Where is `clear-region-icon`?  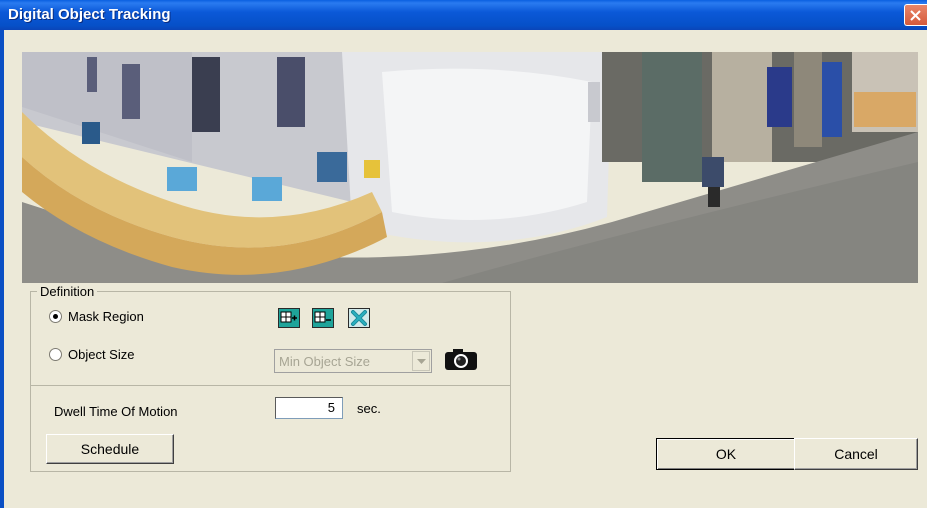 clear-region-icon is located at coordinates (359, 318).